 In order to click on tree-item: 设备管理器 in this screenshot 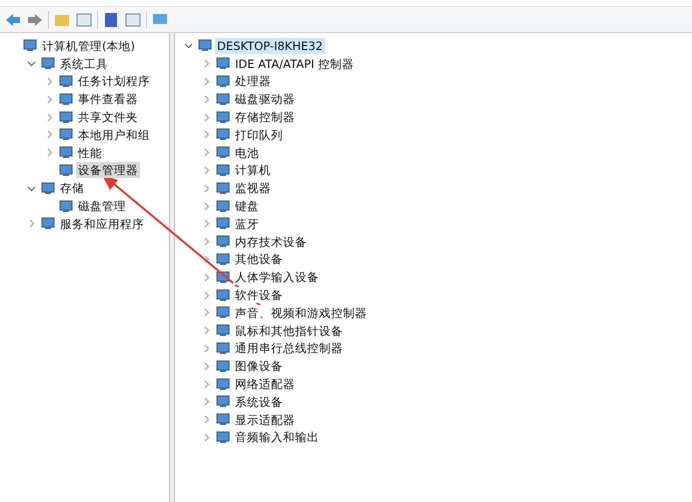, I will do `click(108, 170)`.